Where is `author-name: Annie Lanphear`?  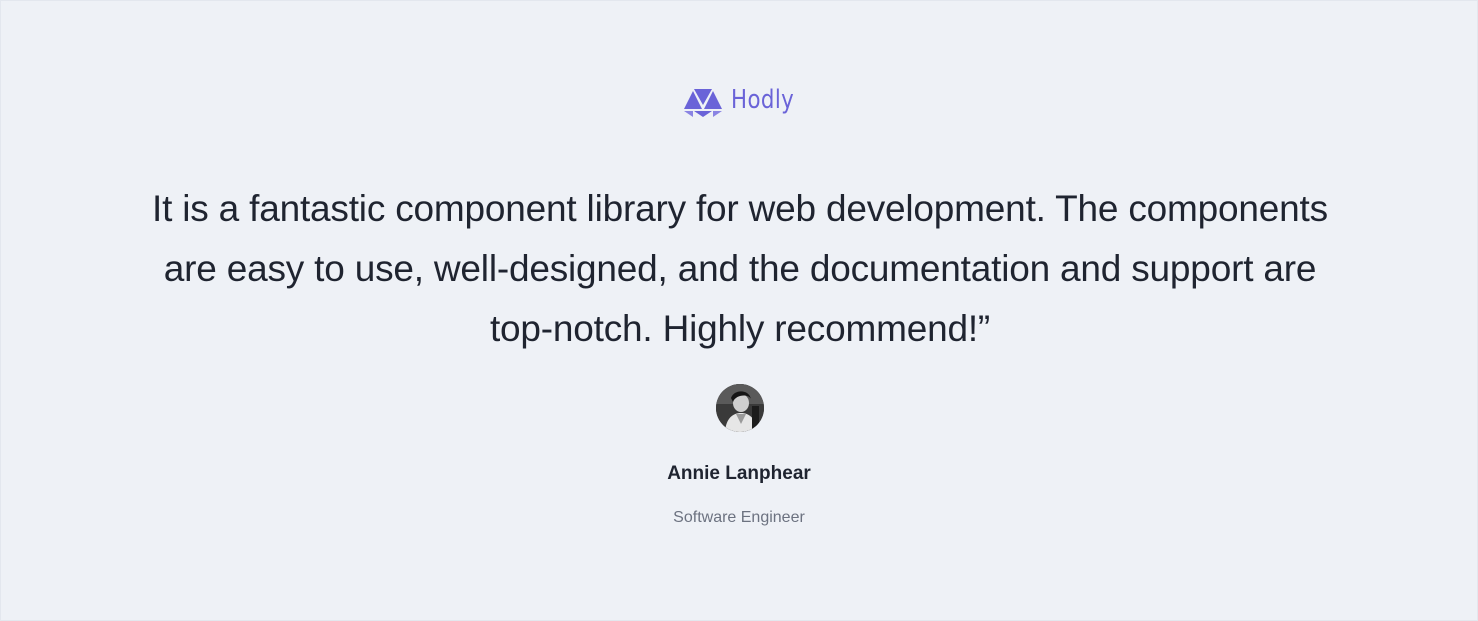
author-name: Annie Lanphear is located at coordinates (739, 473).